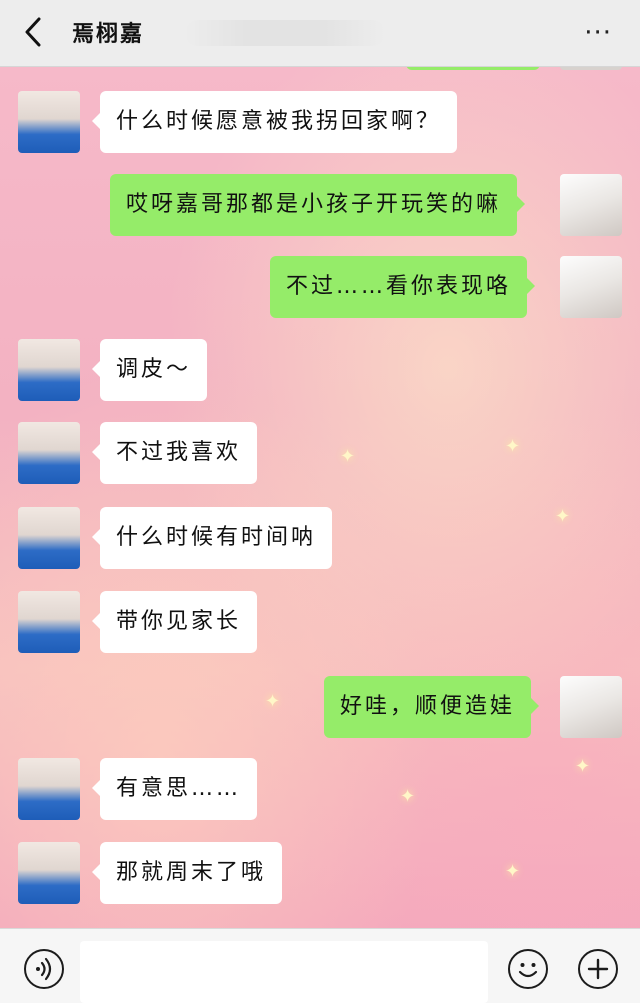  What do you see at coordinates (212, 538) in the screenshot?
I see `incoming-message-bubble: 什么时候有时间呐` at bounding box center [212, 538].